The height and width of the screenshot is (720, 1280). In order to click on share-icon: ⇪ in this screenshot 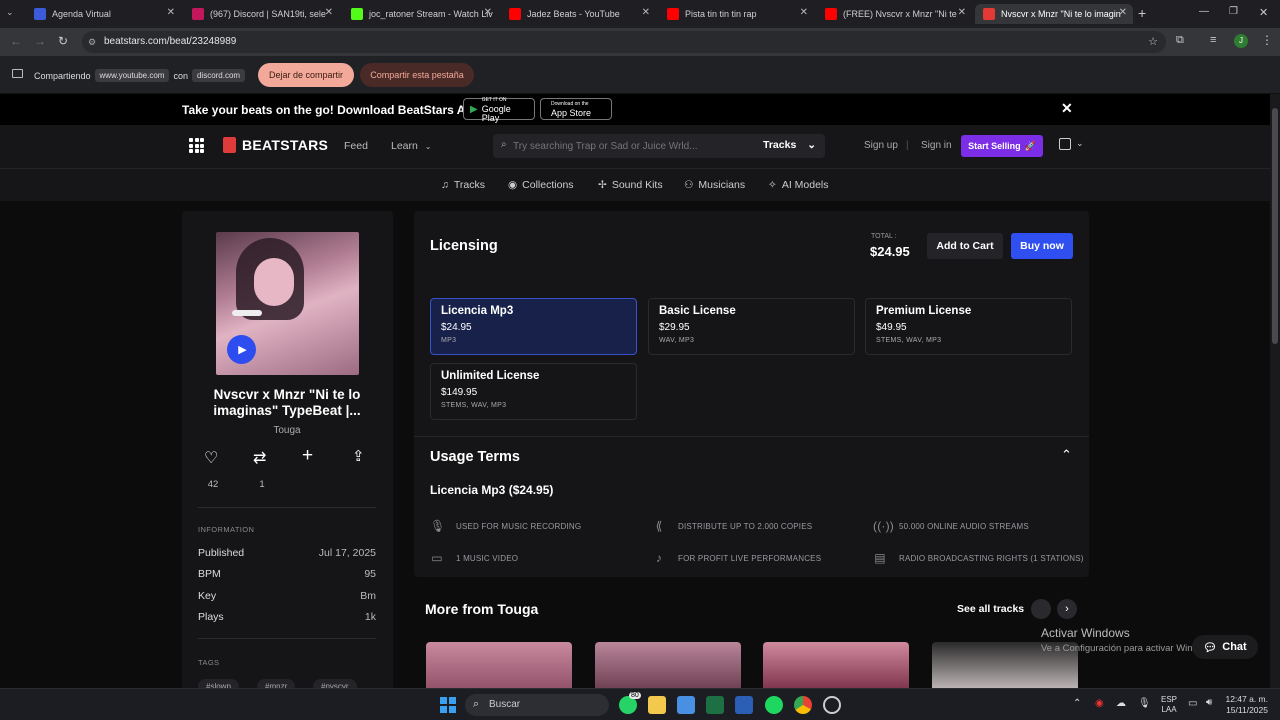, I will do `click(358, 456)`.